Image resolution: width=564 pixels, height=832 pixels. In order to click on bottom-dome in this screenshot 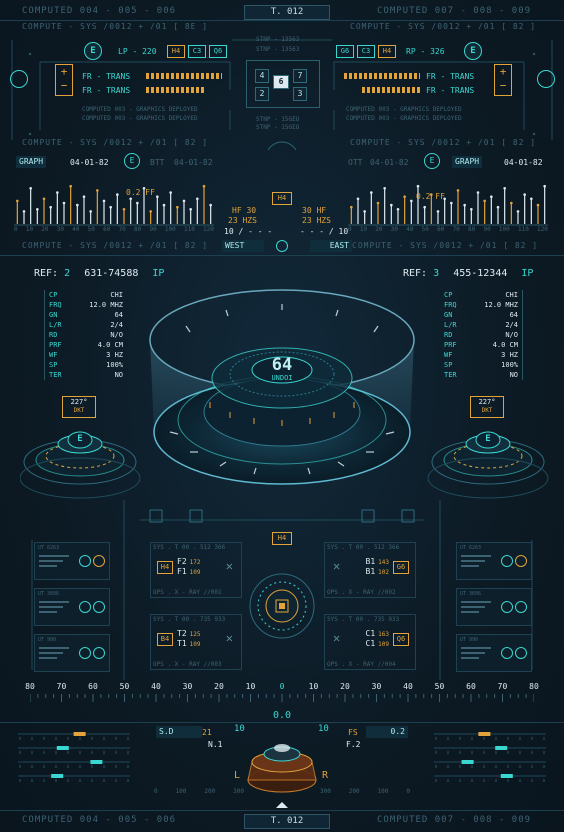, I will do `click(282, 763)`.